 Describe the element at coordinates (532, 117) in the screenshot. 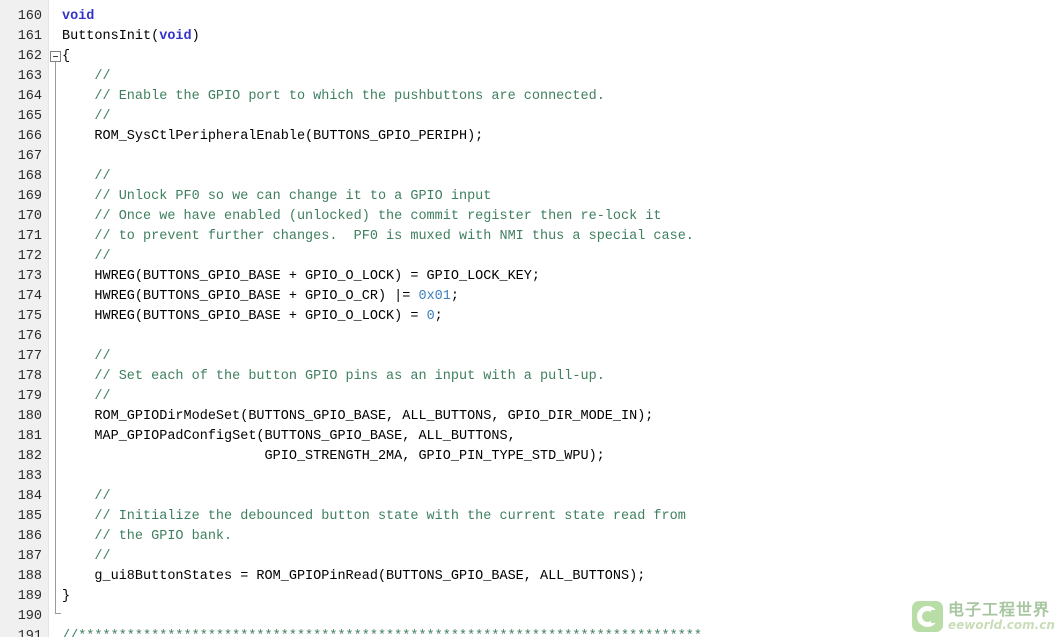

I see `code-line: 165 //` at that location.